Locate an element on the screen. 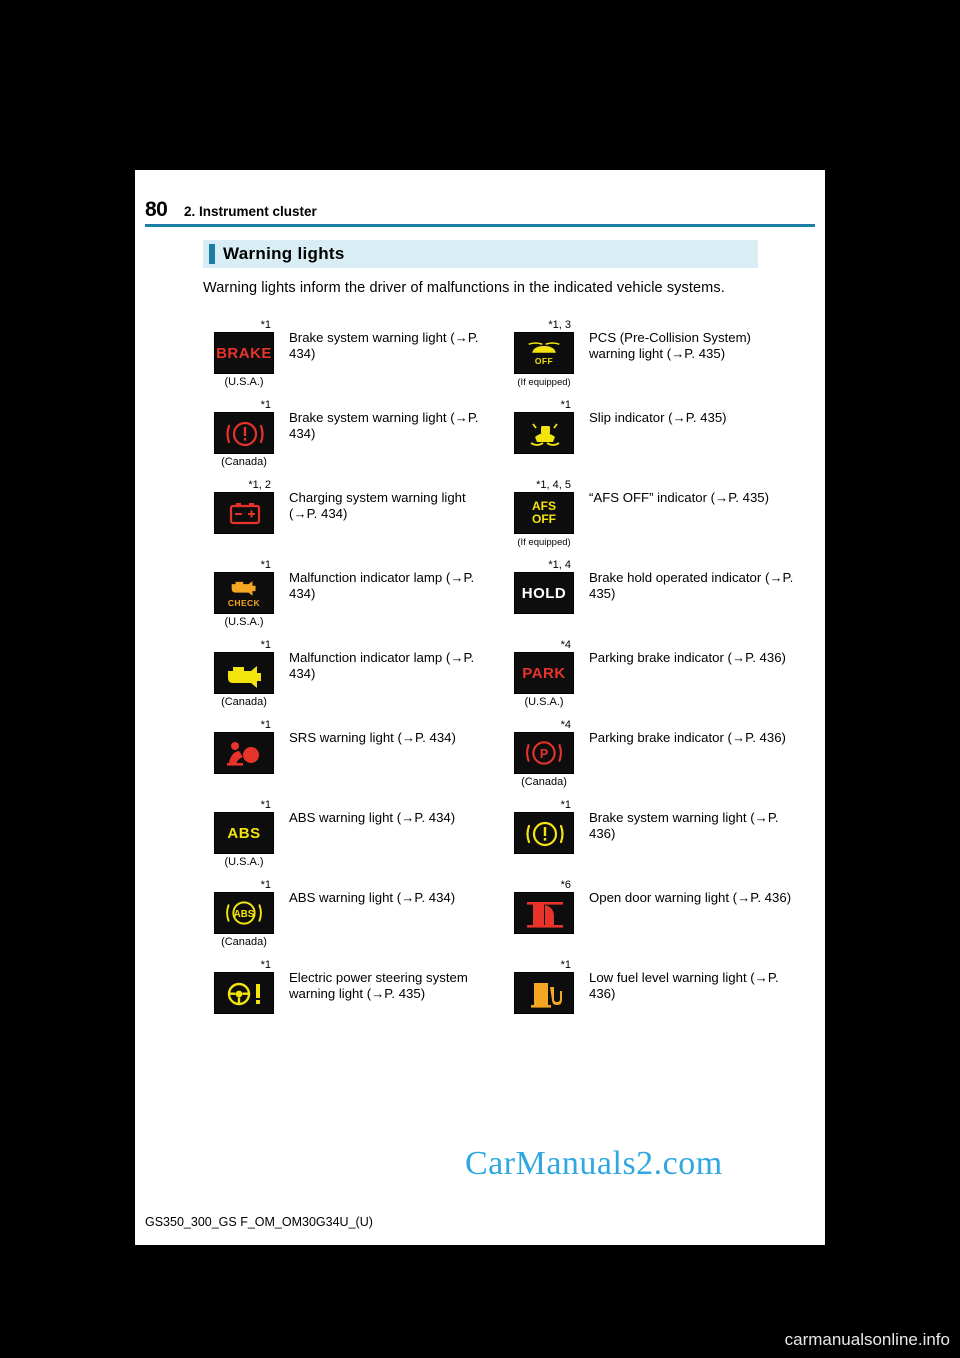 This screenshot has width=960, height=1358. watermark: CarManuals2.com is located at coordinates (594, 1163).